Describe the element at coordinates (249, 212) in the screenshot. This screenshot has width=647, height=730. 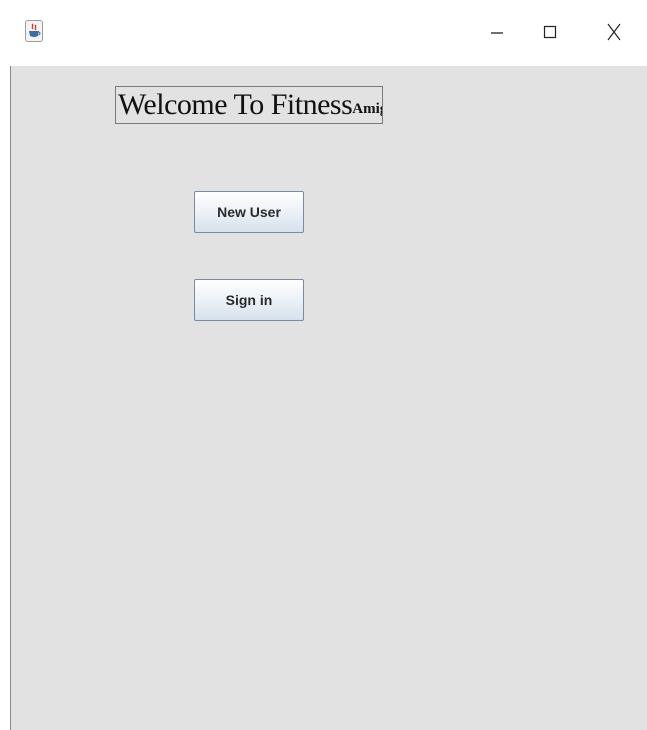
I see `new-user-button: New User` at that location.